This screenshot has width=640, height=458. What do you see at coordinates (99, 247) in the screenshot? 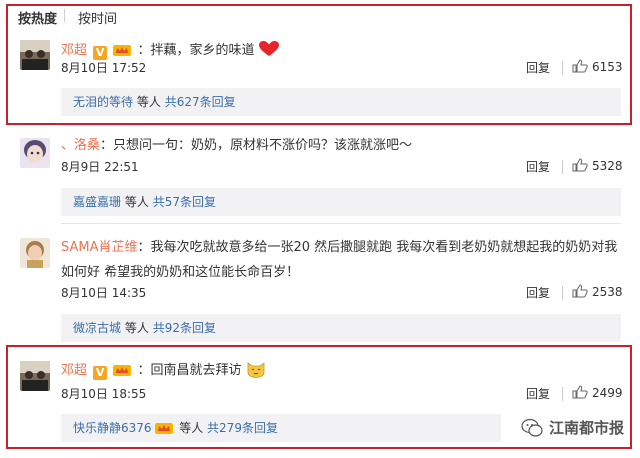
I see `comment-username: SAMA肖芷维` at bounding box center [99, 247].